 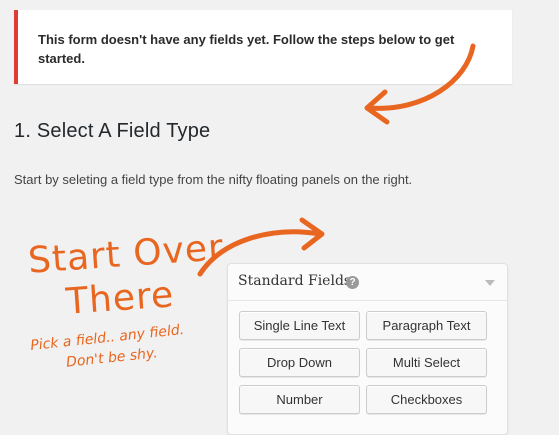 What do you see at coordinates (426, 399) in the screenshot?
I see `checkboxes-button: Checkboxes` at bounding box center [426, 399].